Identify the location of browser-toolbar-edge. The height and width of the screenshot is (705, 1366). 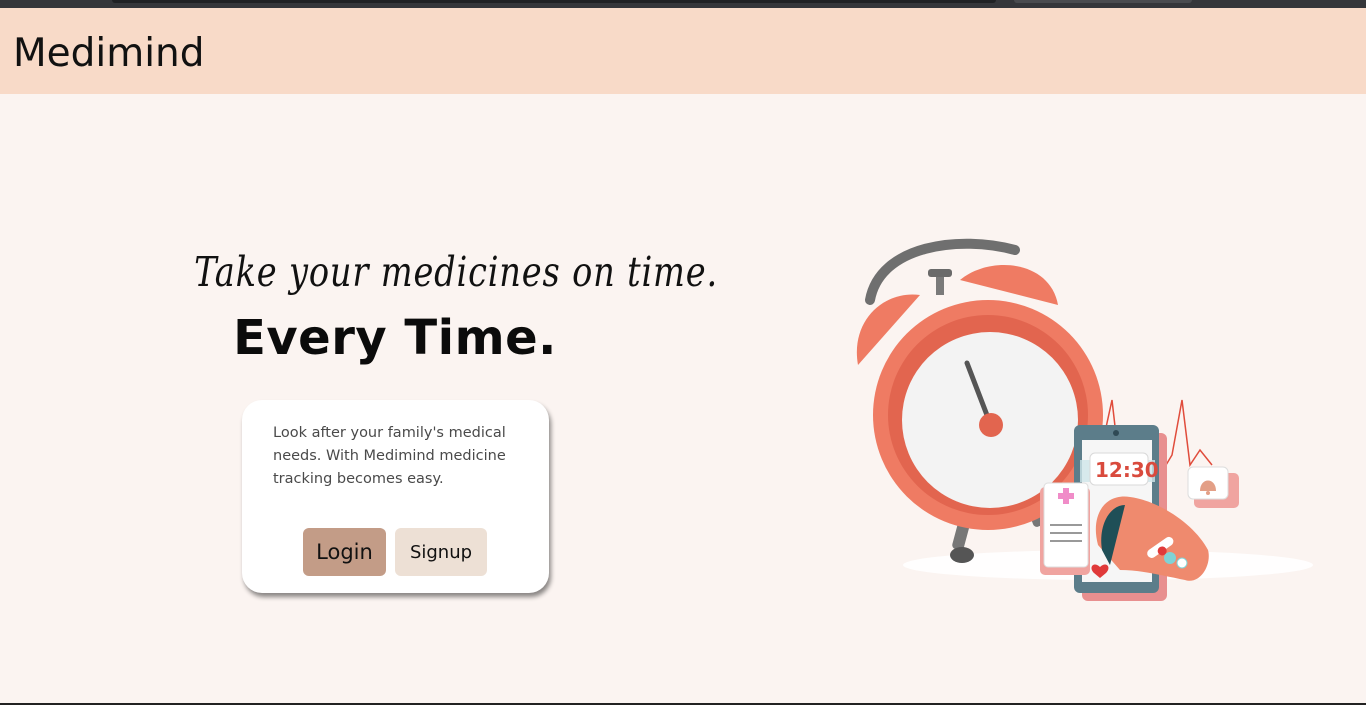
(1103, 1).